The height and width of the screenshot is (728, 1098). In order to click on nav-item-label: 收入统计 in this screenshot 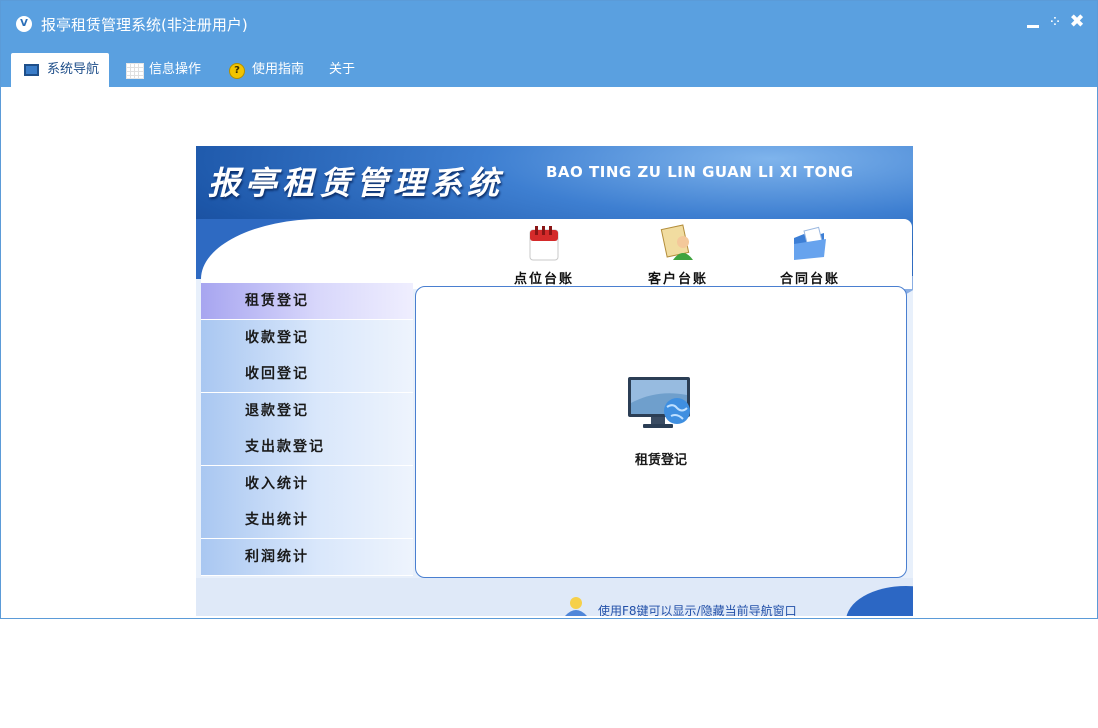, I will do `click(277, 484)`.